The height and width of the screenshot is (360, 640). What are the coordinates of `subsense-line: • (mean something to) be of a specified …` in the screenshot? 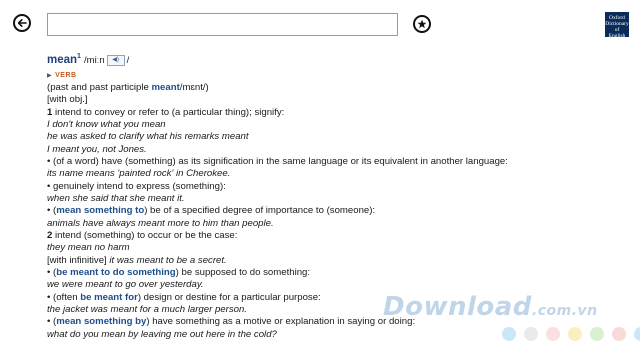 It's located at (211, 211).